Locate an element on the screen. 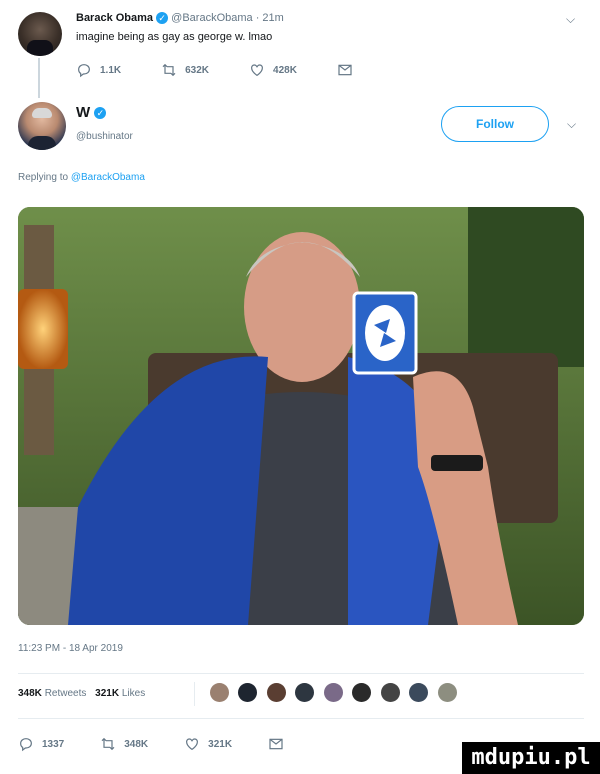  retweet-count: 632K is located at coordinates (197, 70).